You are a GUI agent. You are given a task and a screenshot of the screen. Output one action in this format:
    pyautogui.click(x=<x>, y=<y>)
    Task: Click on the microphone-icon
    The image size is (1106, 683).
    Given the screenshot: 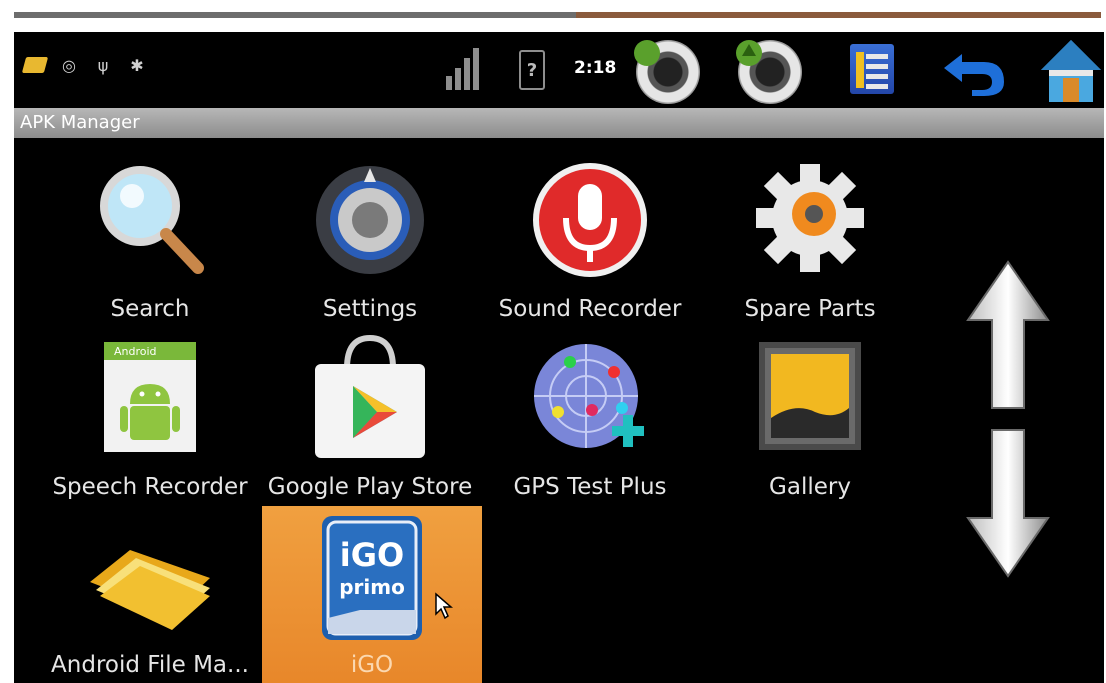 What is the action you would take?
    pyautogui.click(x=590, y=220)
    